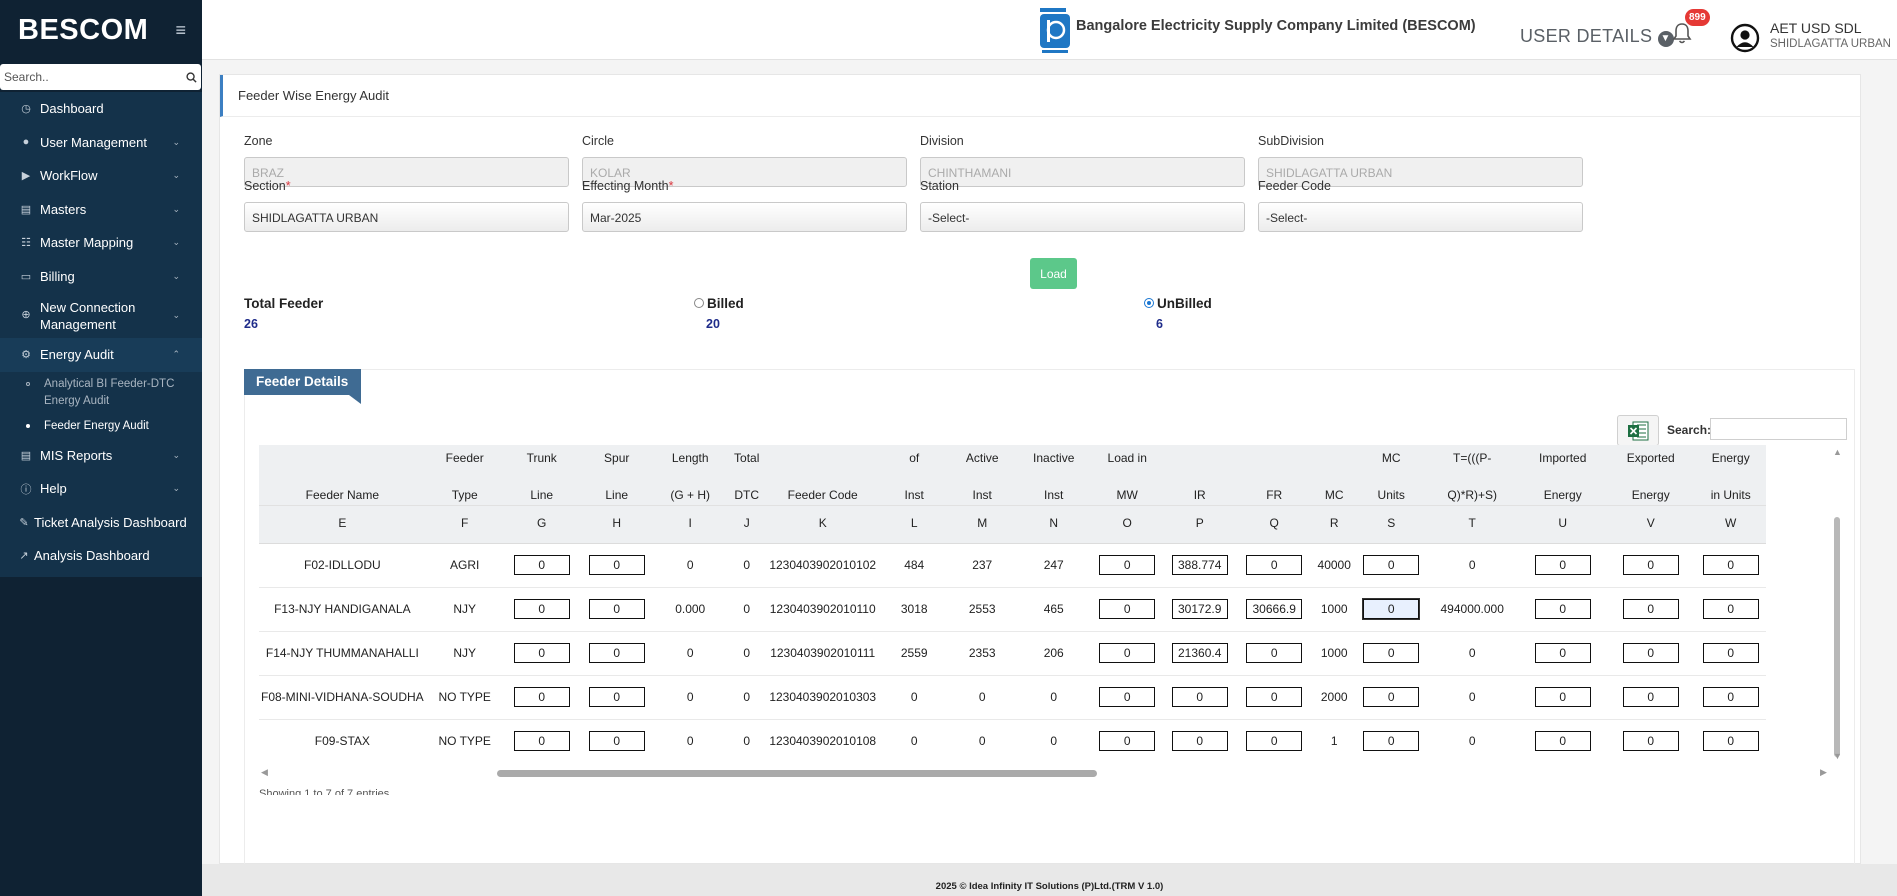 This screenshot has height=896, width=1897. Describe the element at coordinates (1274, 486) in the screenshot. I see `column-header: FR` at that location.